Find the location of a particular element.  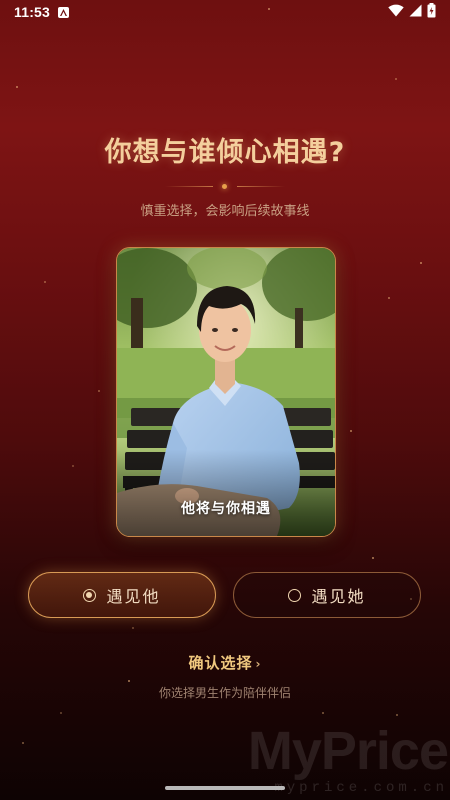

signal-icon is located at coordinates (415, 12).